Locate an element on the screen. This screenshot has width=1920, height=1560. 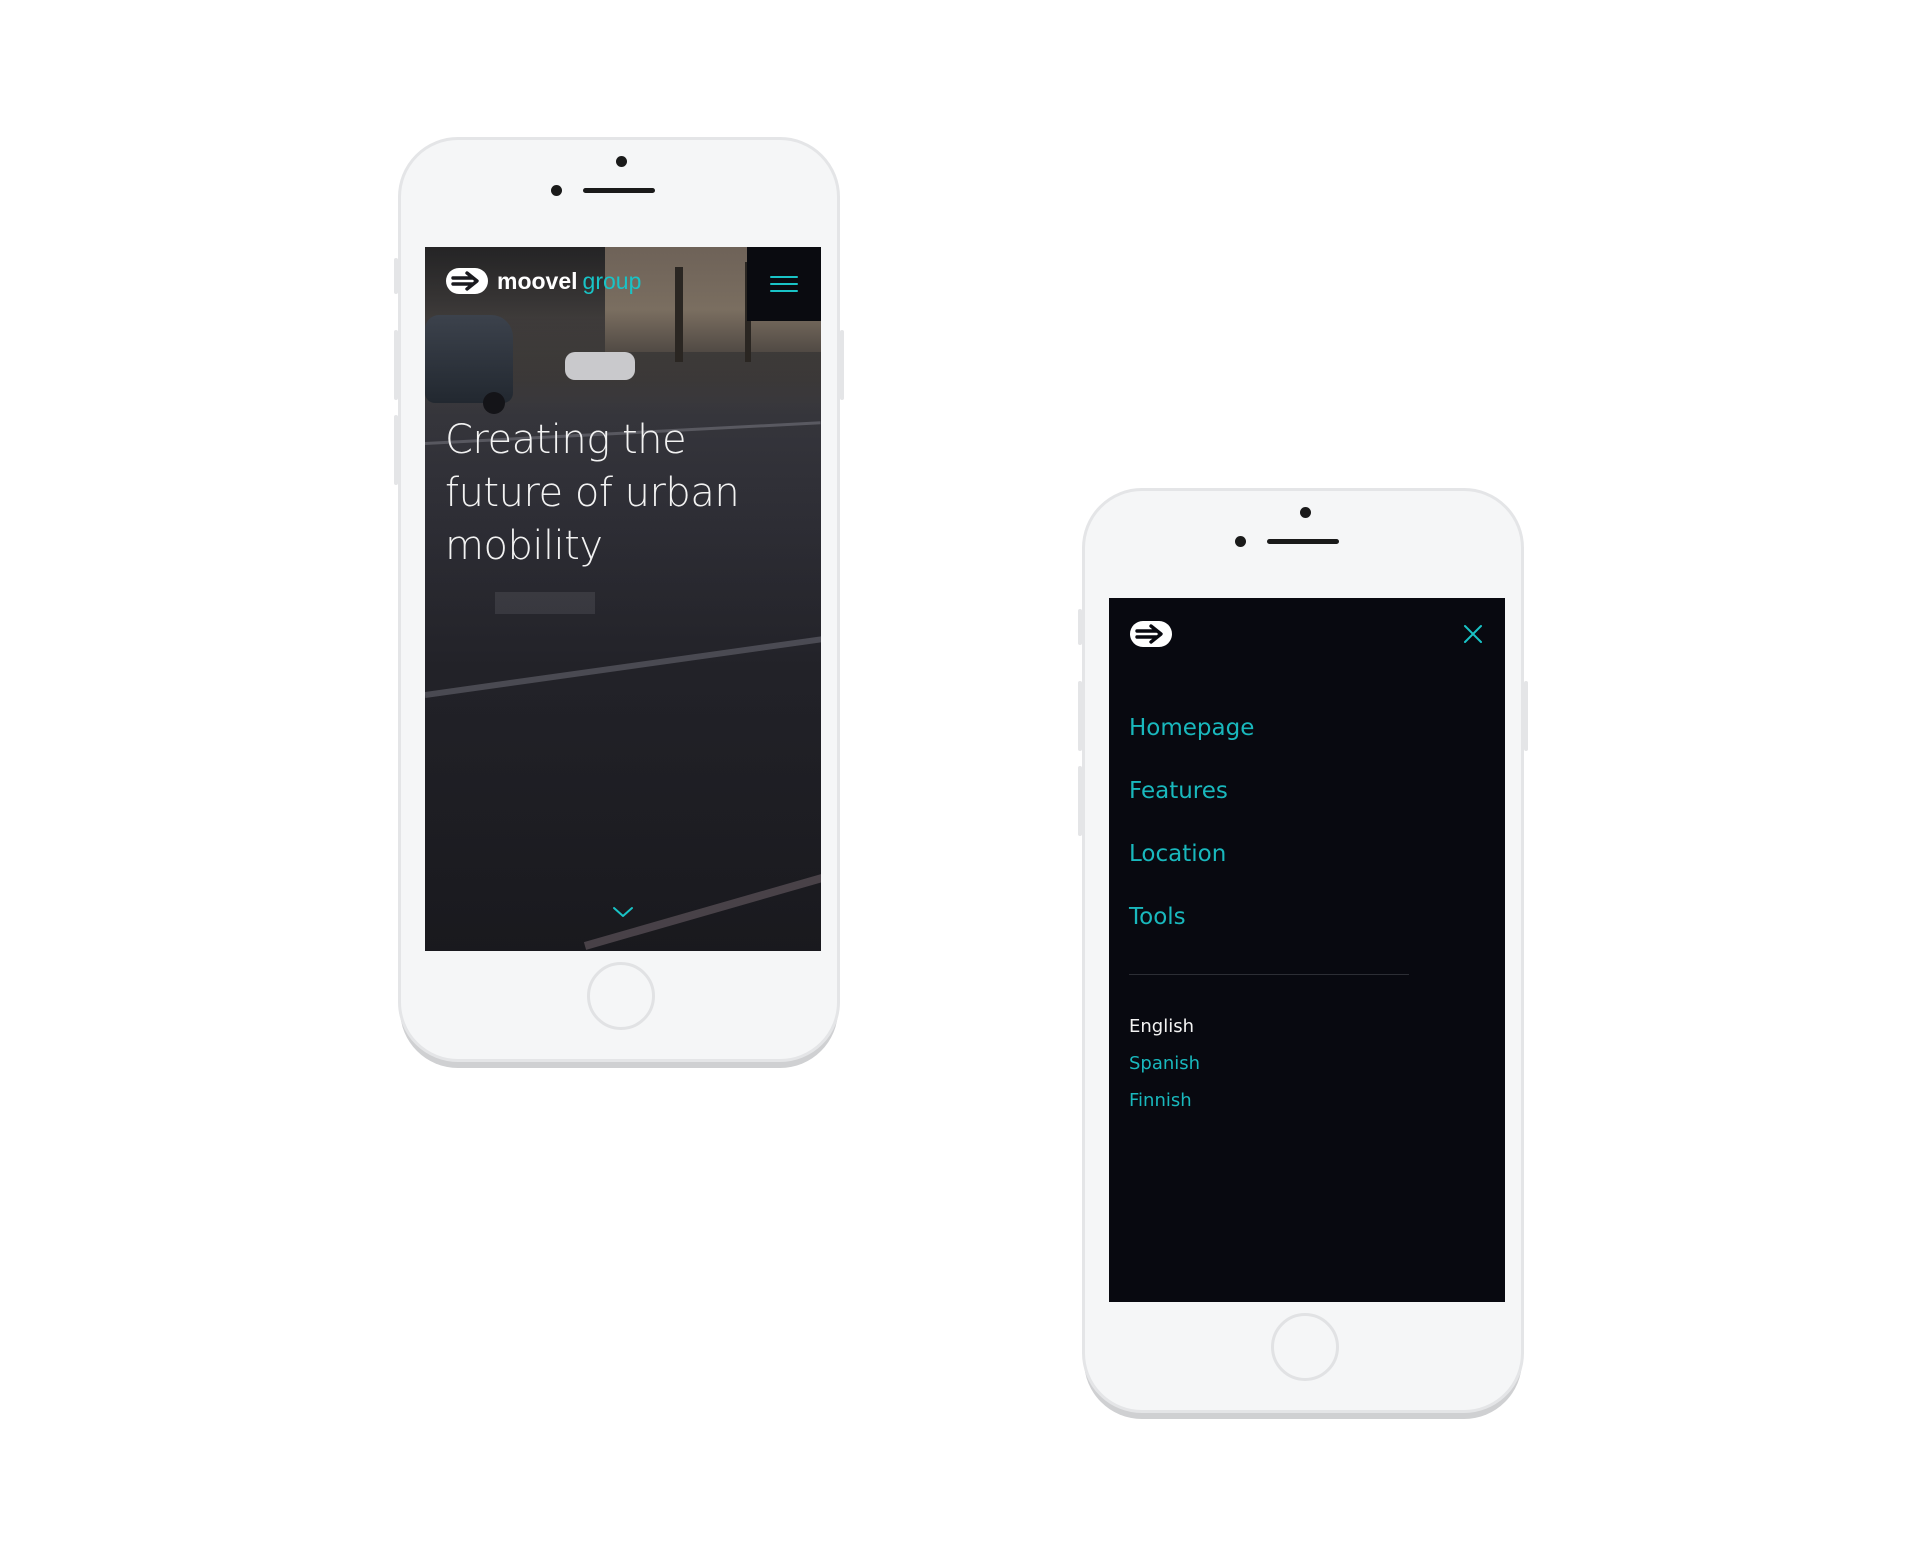
chevron-down-icon is located at coordinates (623, 912).